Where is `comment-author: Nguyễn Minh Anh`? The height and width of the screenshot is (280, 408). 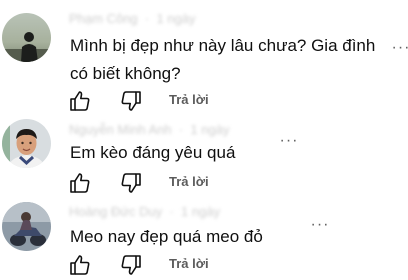 comment-author: Nguyễn Minh Anh is located at coordinates (120, 129).